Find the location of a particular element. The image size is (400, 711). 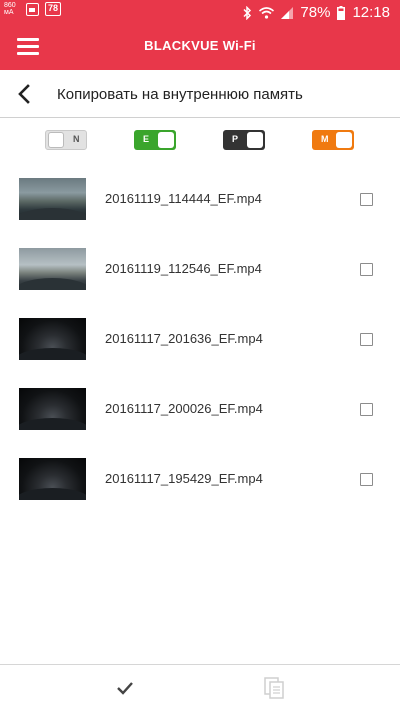

file-name: 20161117_195429_EF.mp4 is located at coordinates (184, 478).